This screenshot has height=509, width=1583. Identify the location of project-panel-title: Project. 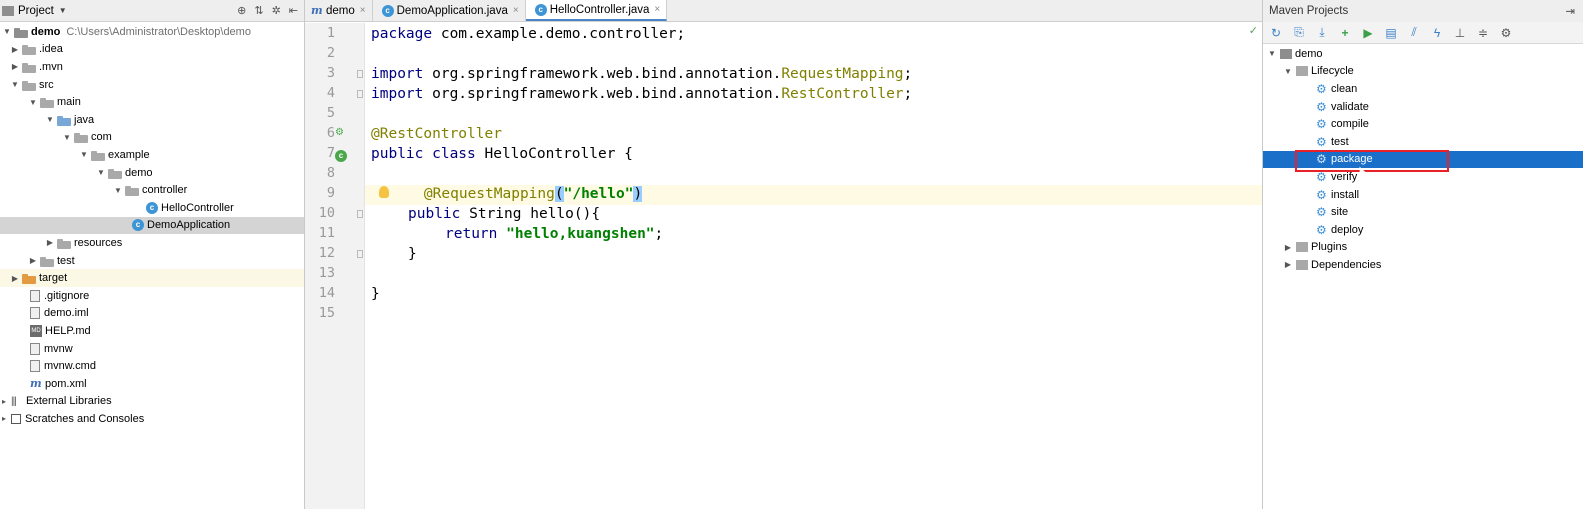
(36, 11).